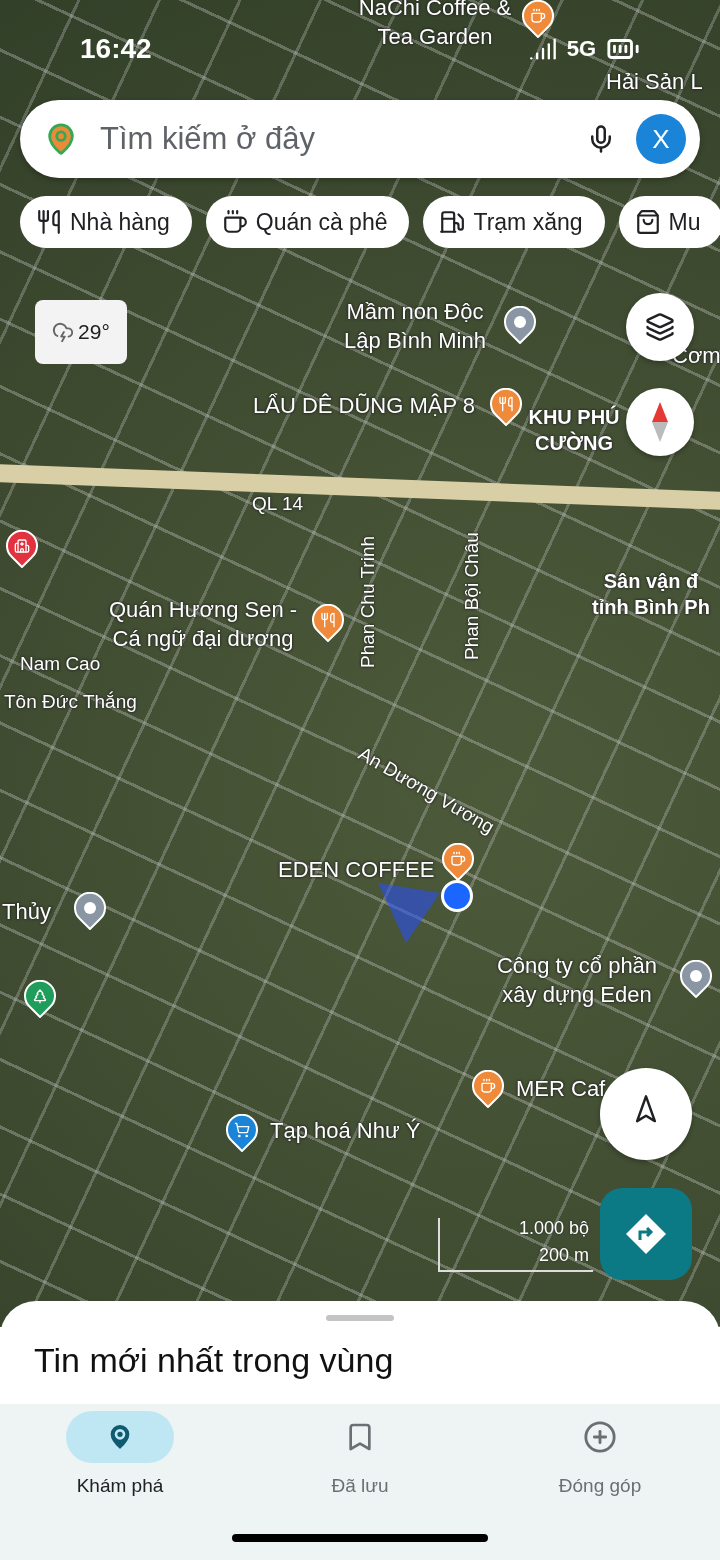 The image size is (720, 1560). What do you see at coordinates (654, 82) in the screenshot?
I see `place-label: Hải Sản L` at bounding box center [654, 82].